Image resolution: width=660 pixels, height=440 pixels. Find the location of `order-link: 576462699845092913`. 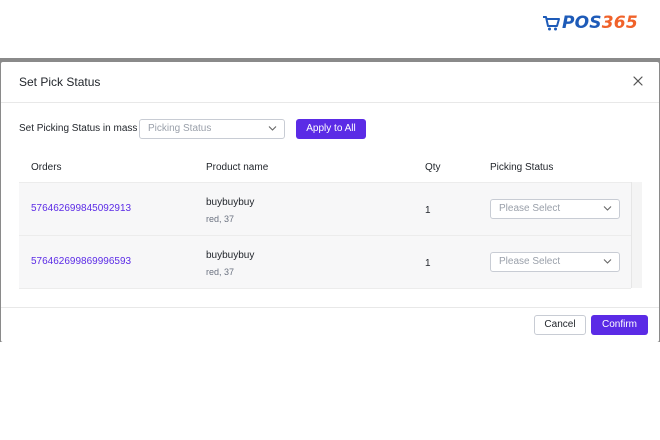

order-link: 576462699845092913 is located at coordinates (81, 208).